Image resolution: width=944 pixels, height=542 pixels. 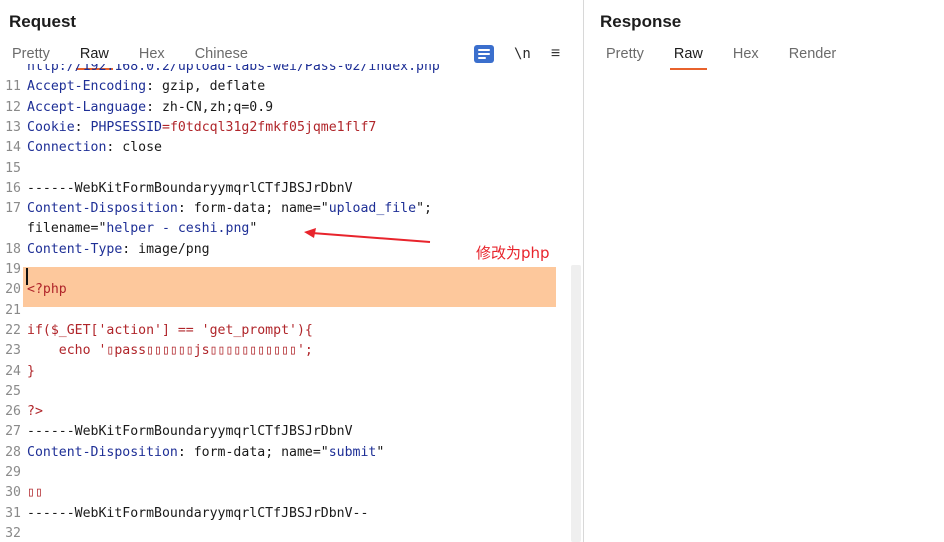 What do you see at coordinates (51, 127) in the screenshot?
I see `code-token: Cookie` at bounding box center [51, 127].